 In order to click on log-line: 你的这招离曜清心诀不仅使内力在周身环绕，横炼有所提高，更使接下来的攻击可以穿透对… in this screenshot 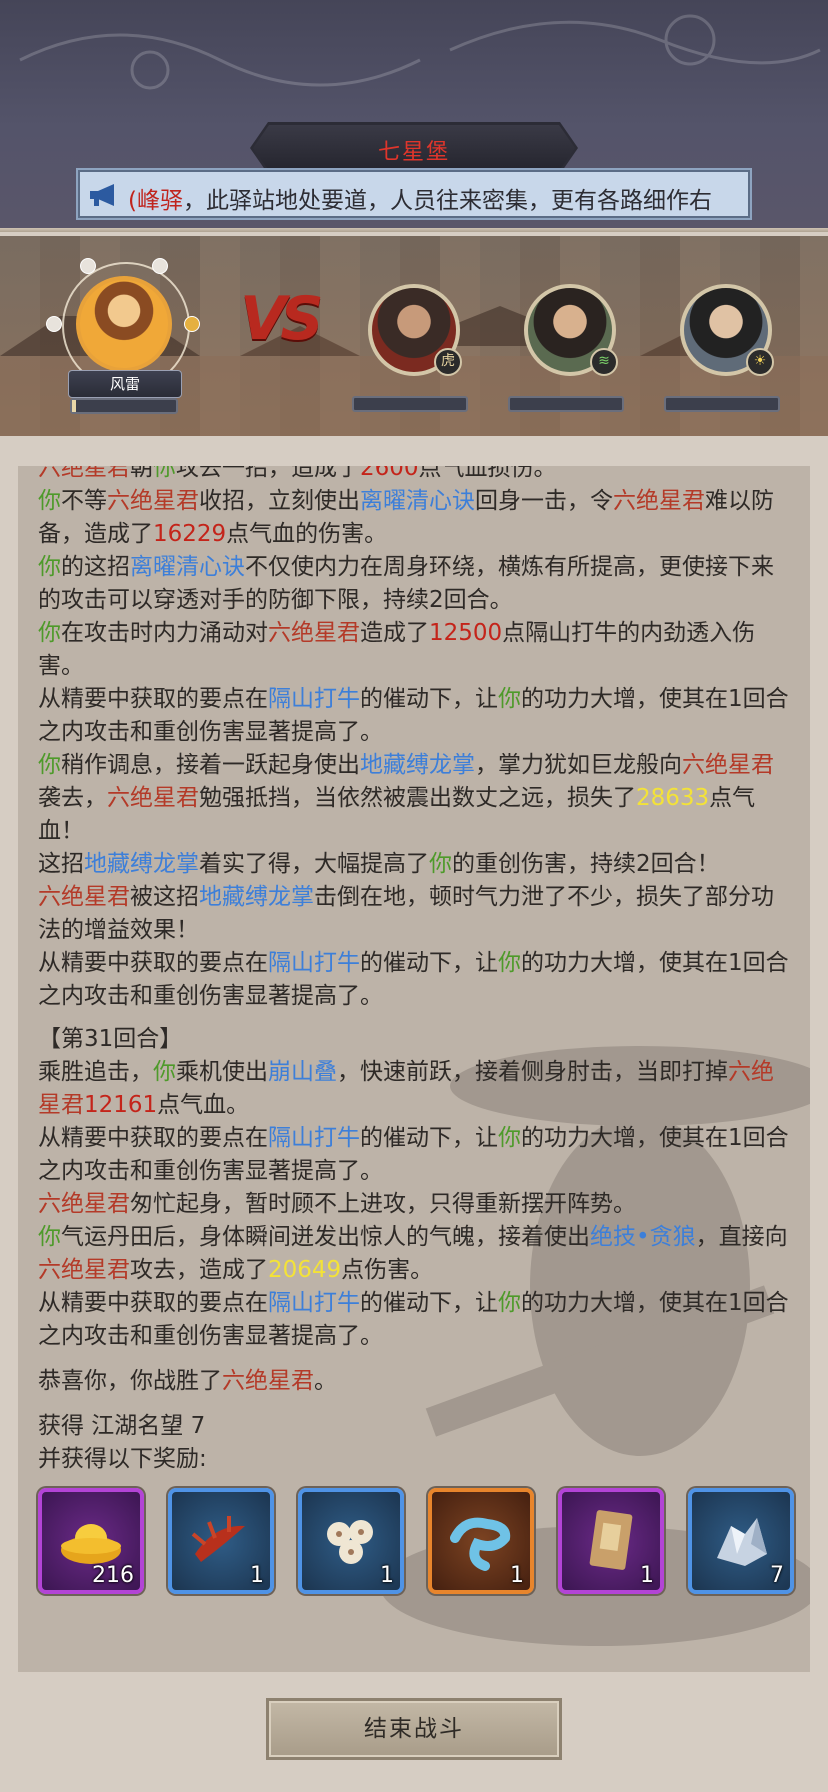, I will do `click(406, 583)`.